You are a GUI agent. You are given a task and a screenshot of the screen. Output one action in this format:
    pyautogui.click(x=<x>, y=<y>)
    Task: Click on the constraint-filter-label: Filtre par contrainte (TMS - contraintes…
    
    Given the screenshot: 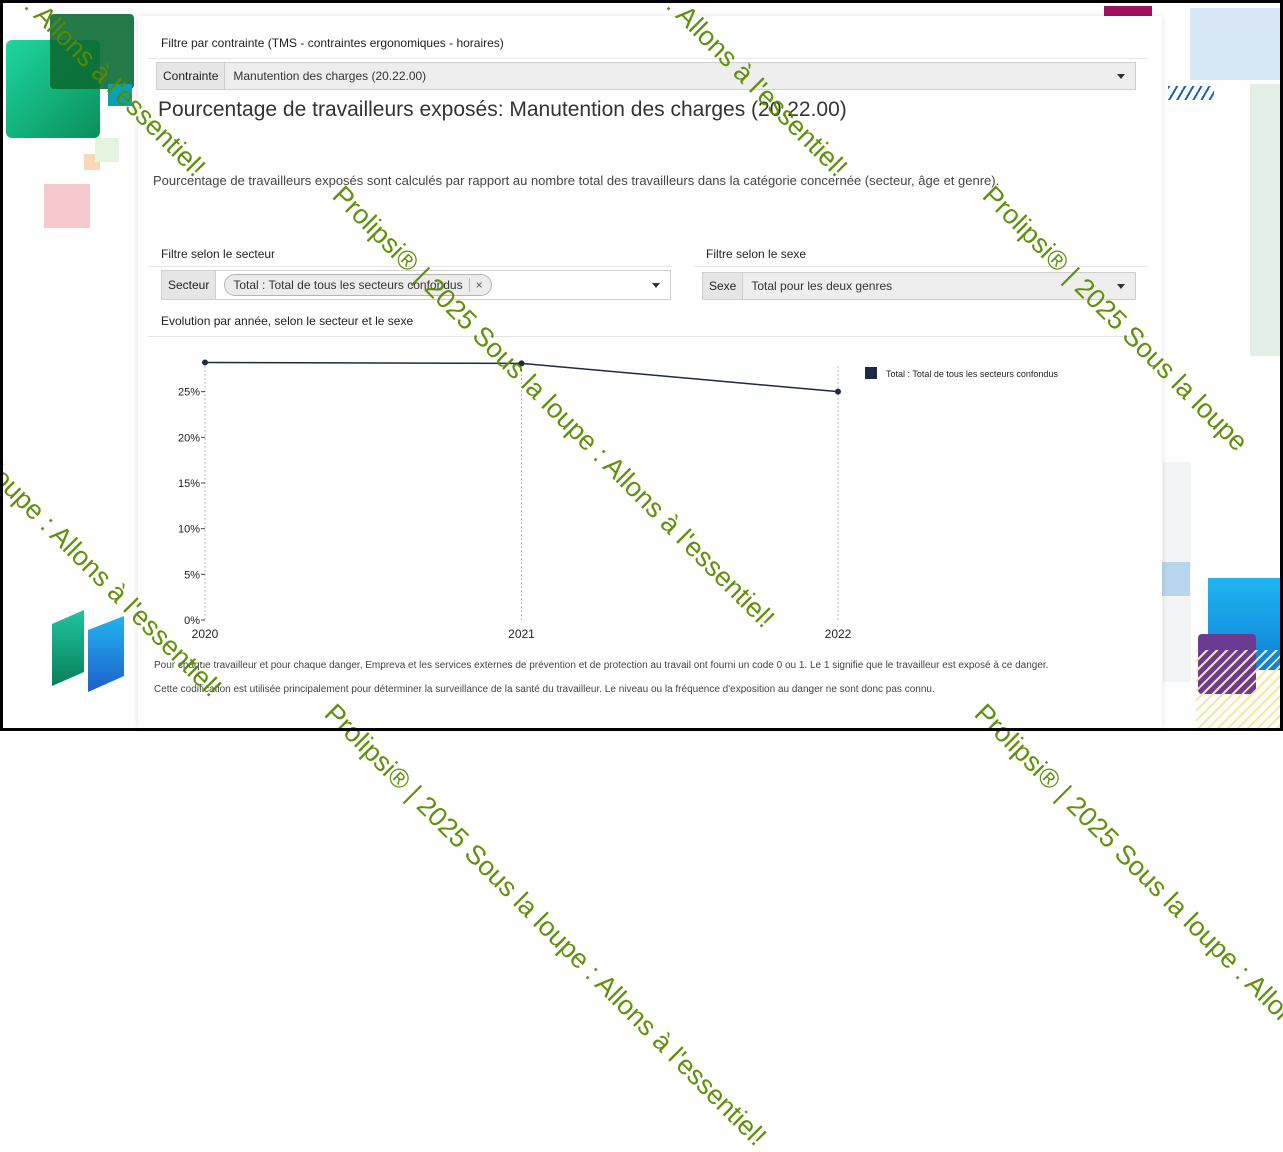 What is the action you would take?
    pyautogui.click(x=332, y=43)
    